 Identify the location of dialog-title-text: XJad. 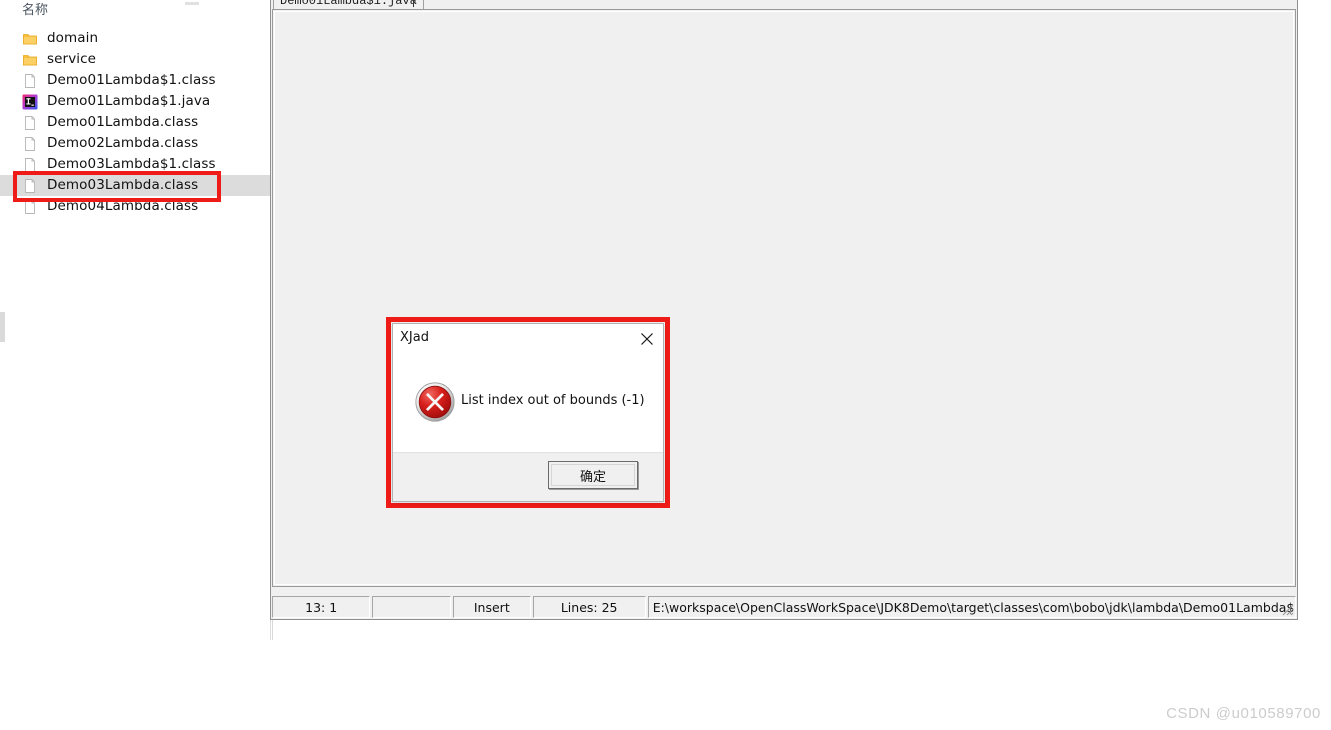
(414, 337).